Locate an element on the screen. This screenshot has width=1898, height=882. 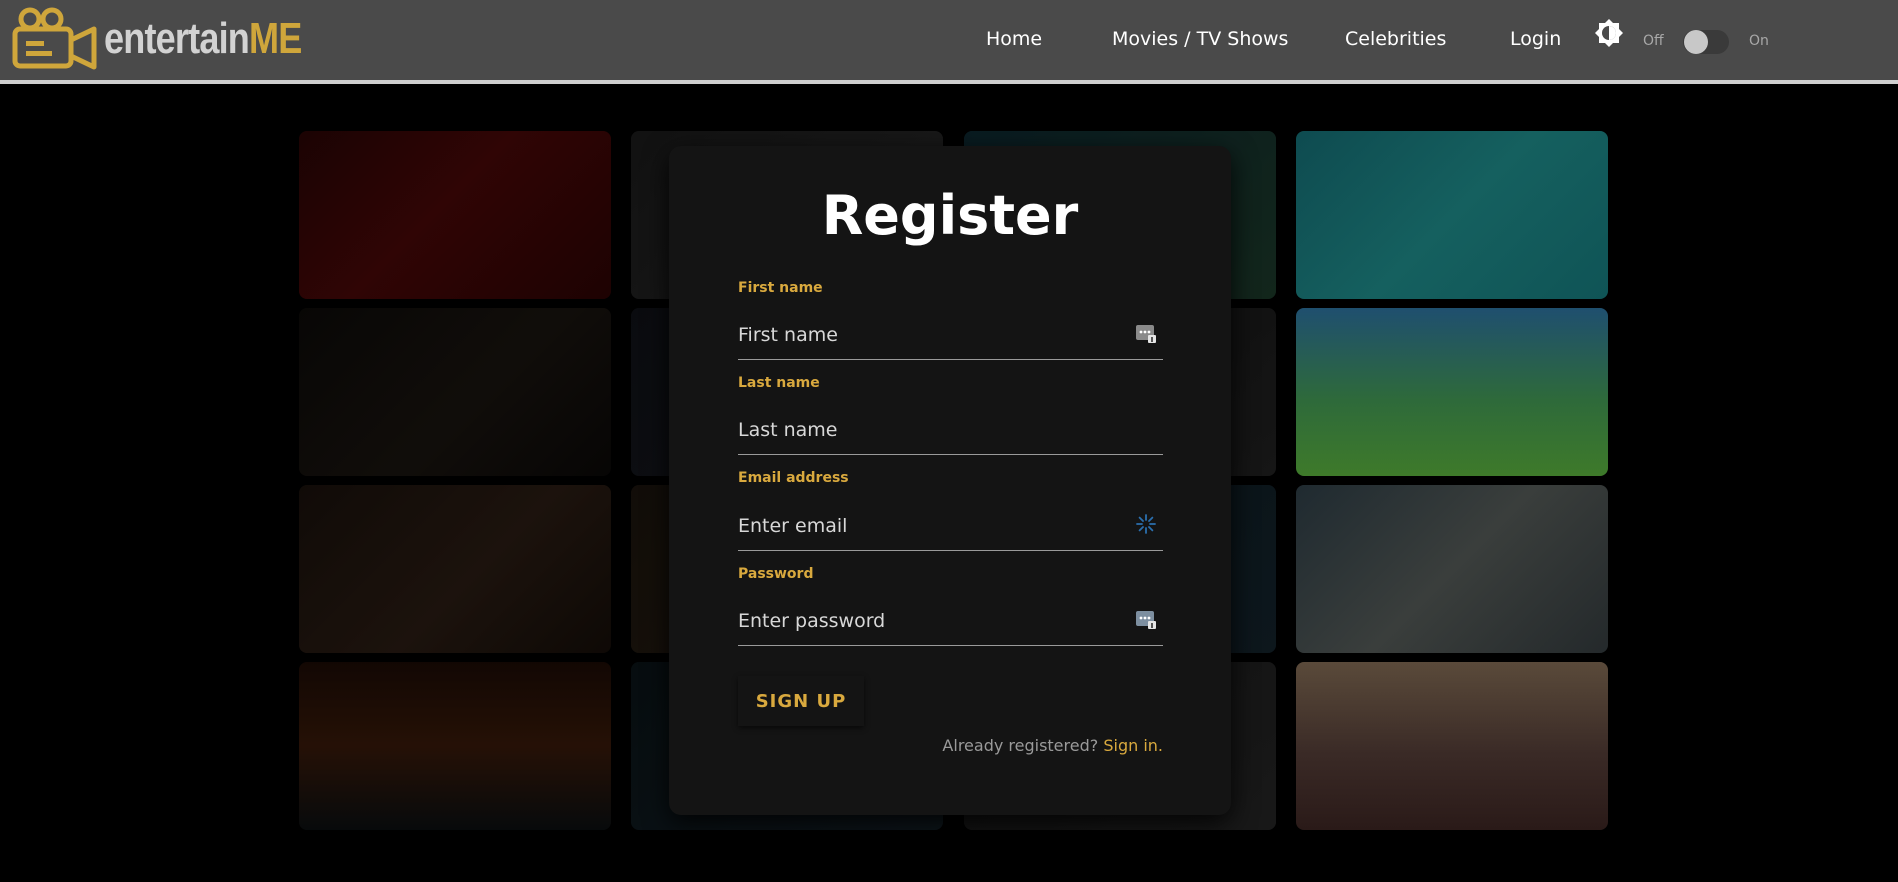
last-name-input is located at coordinates (950, 429).